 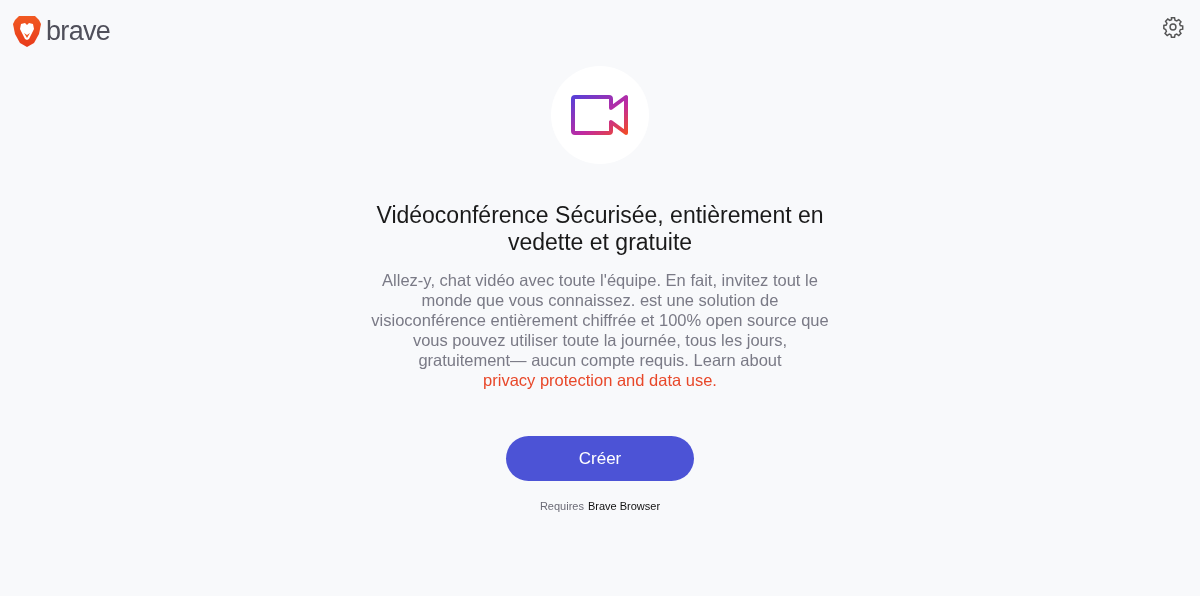 What do you see at coordinates (78, 31) in the screenshot?
I see `logo-wordmark: brave` at bounding box center [78, 31].